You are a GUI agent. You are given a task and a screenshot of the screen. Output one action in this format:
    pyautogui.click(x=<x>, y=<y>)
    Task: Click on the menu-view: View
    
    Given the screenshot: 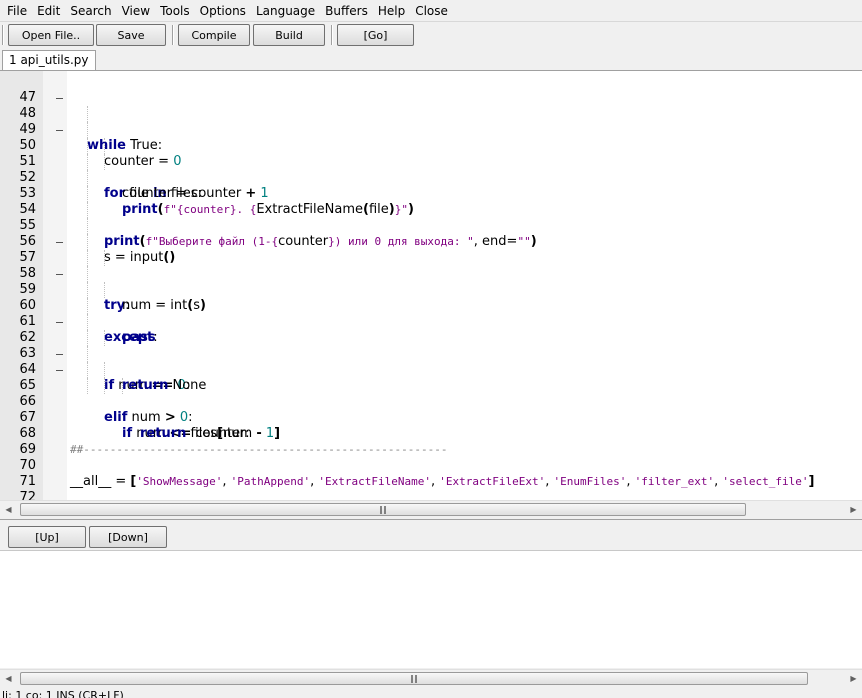 What is the action you would take?
    pyautogui.click(x=136, y=11)
    